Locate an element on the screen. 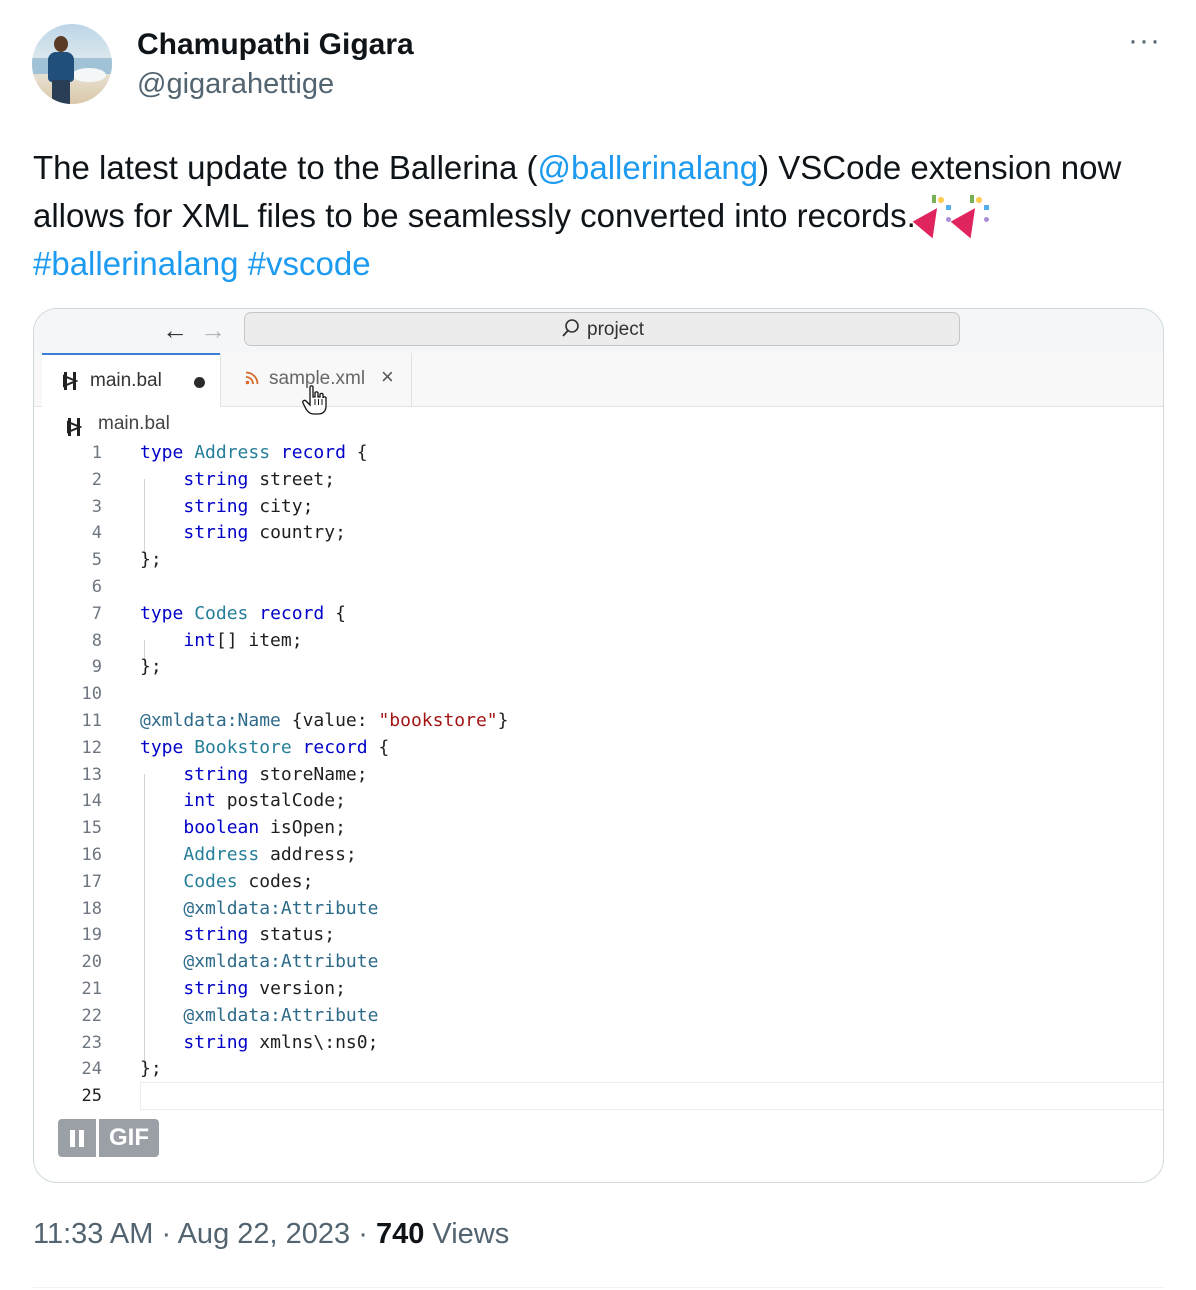 The height and width of the screenshot is (1290, 1196). code-text: string status; is located at coordinates (259, 935).